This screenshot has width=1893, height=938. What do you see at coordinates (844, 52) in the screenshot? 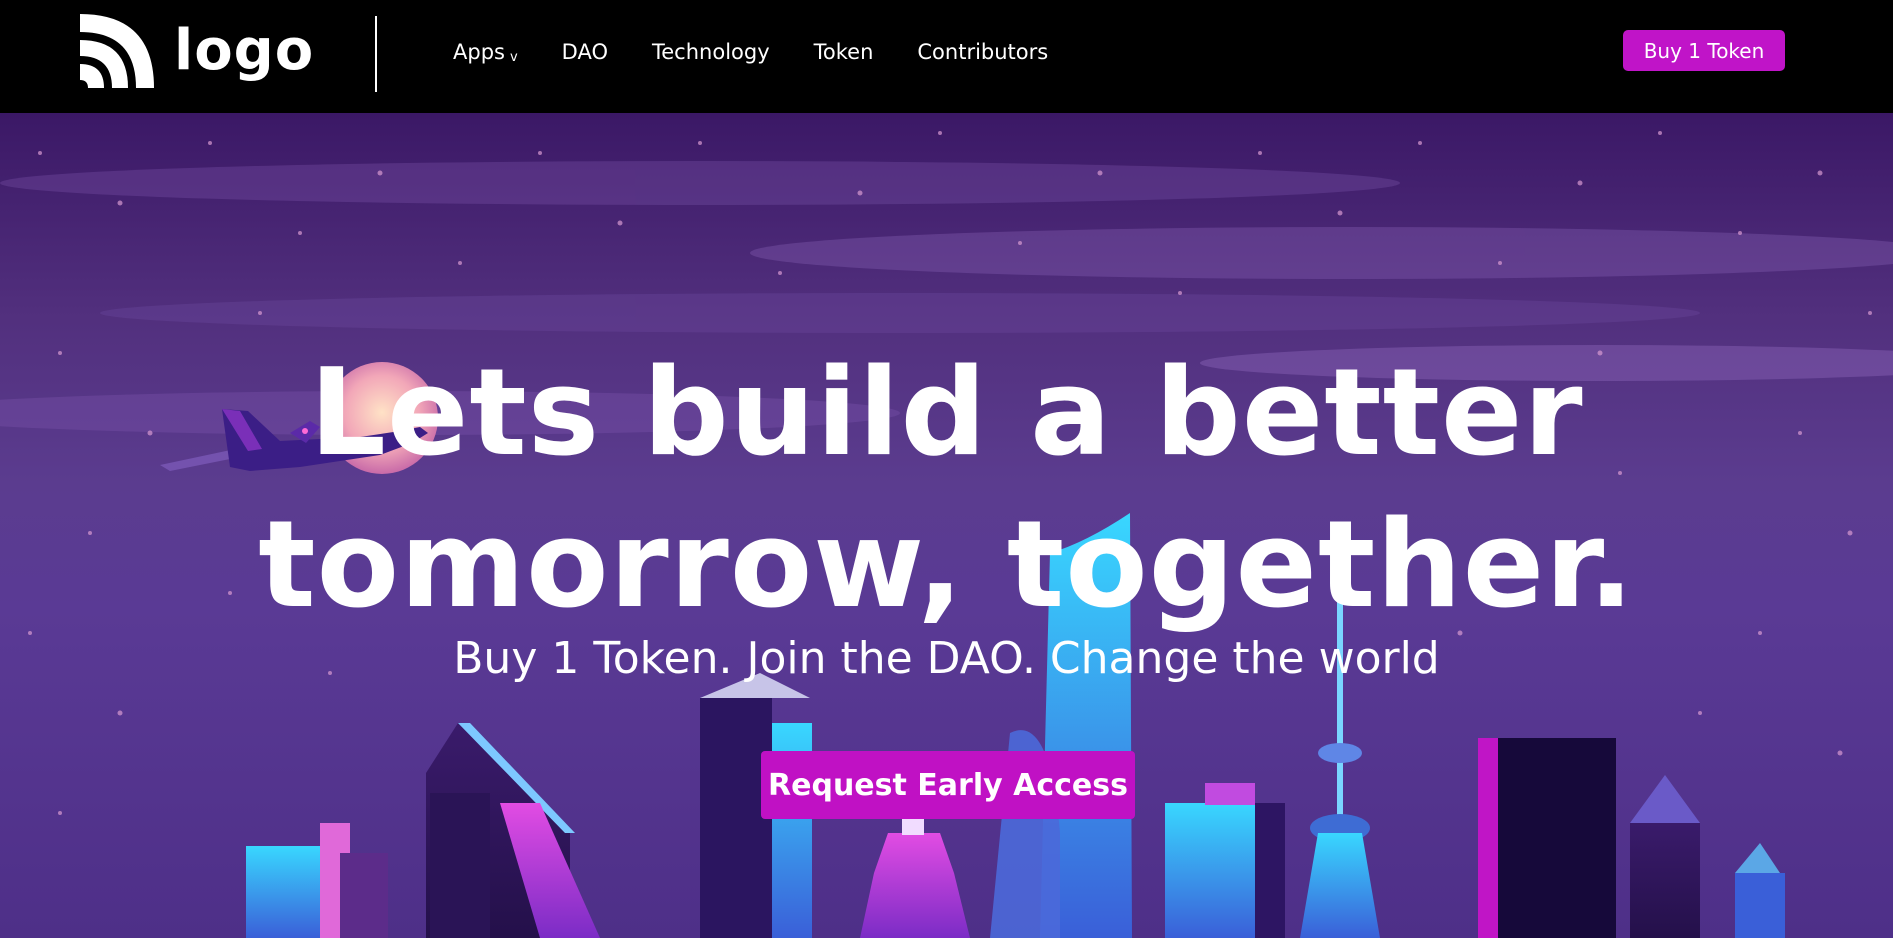
I see `nav-link-token: Token` at bounding box center [844, 52].